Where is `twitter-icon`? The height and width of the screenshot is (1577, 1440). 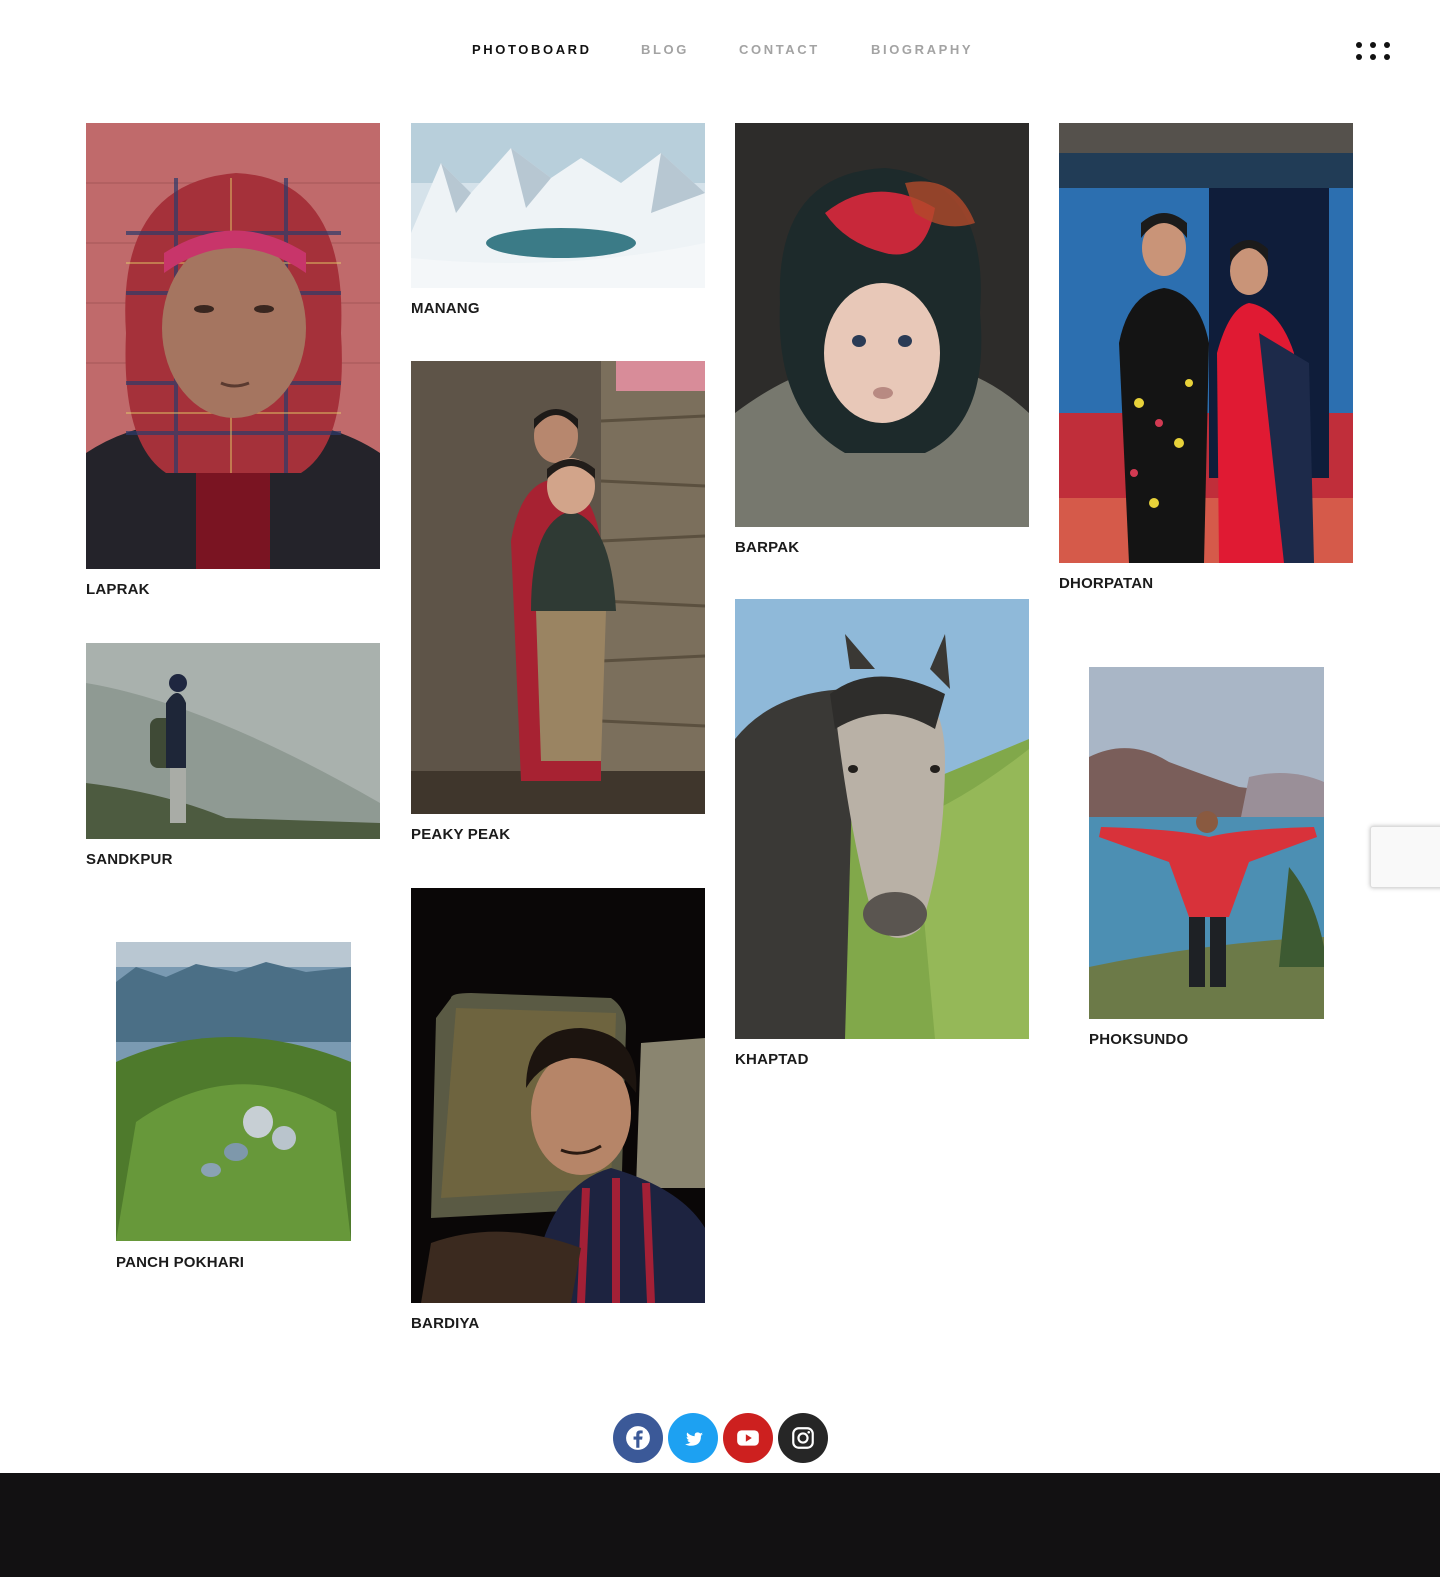
twitter-icon is located at coordinates (693, 1438).